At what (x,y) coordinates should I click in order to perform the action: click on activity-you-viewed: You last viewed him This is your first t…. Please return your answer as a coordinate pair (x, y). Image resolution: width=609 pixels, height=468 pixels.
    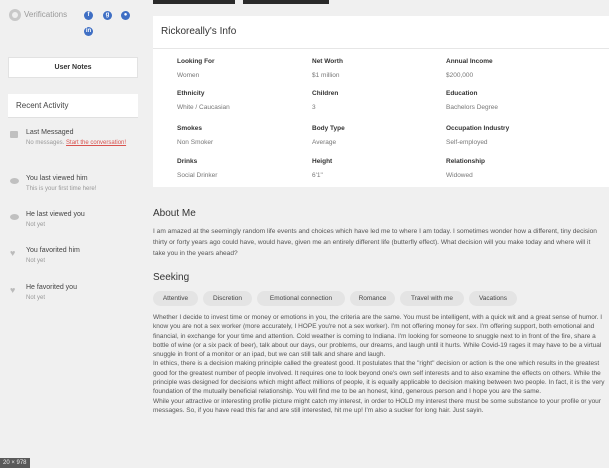
    Looking at the image, I should click on (73, 190).